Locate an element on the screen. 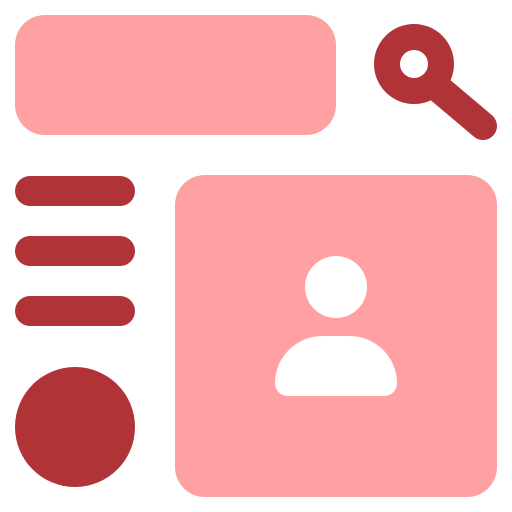  search-button is located at coordinates (436, 78).